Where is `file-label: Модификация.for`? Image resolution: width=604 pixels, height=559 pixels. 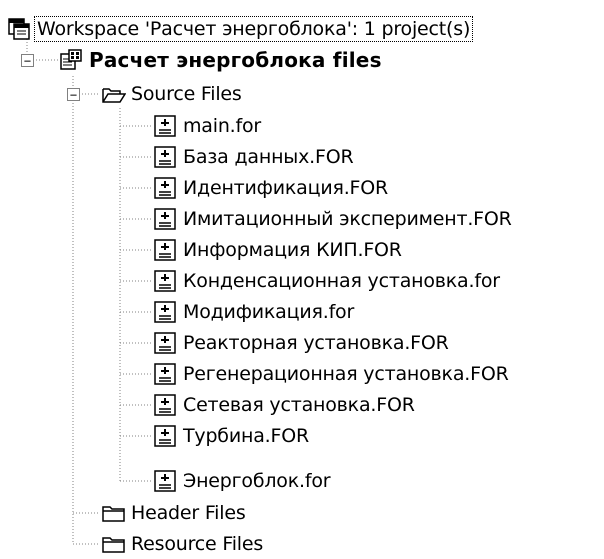
file-label: Модификация.for is located at coordinates (269, 312).